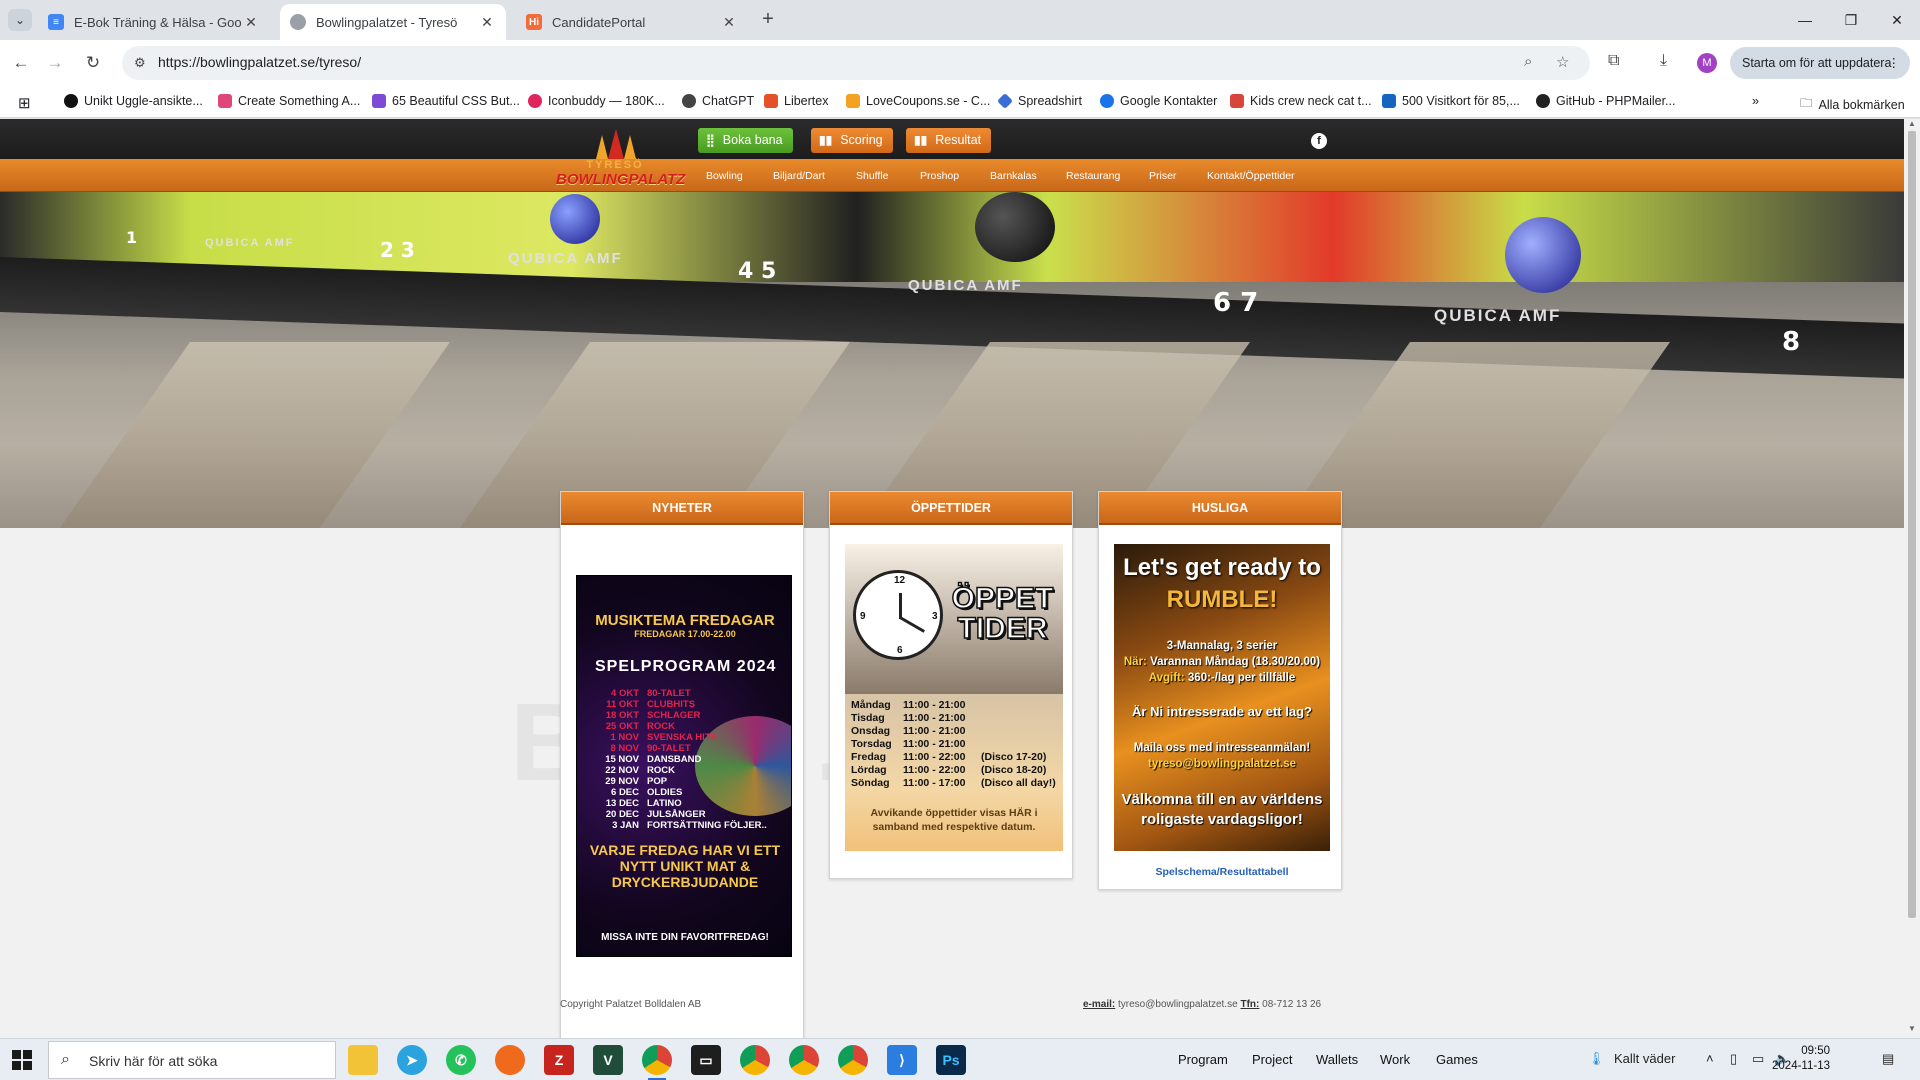 The width and height of the screenshot is (1920, 1080). I want to click on vscode-icon: ⟩, so click(902, 1060).